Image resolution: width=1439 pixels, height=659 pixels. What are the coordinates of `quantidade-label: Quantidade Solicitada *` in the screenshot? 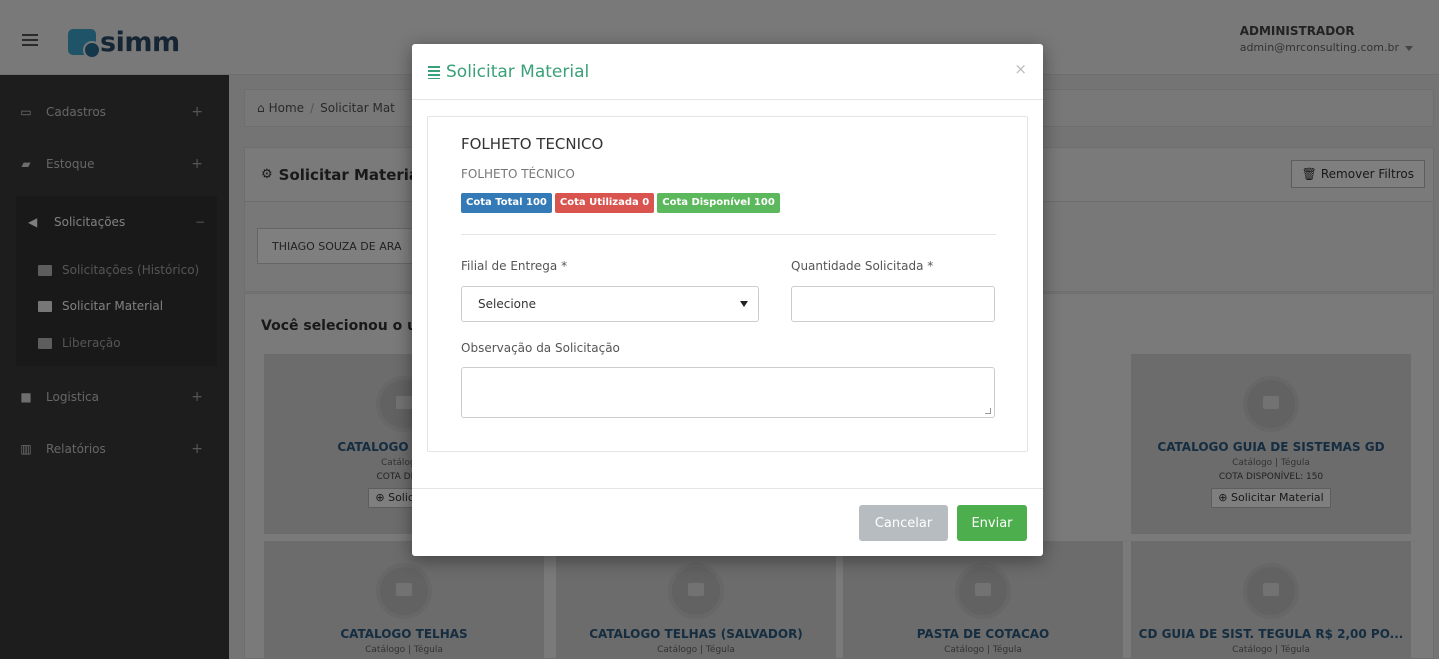 It's located at (862, 266).